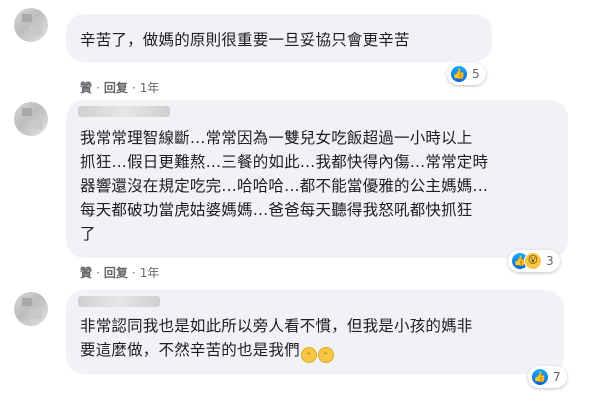 Image resolution: width=589 pixels, height=401 pixels. I want to click on comment-text-line: 我常常理智線斷…常常因為一雙兒女吃飯超過一小時以上, so click(276, 138).